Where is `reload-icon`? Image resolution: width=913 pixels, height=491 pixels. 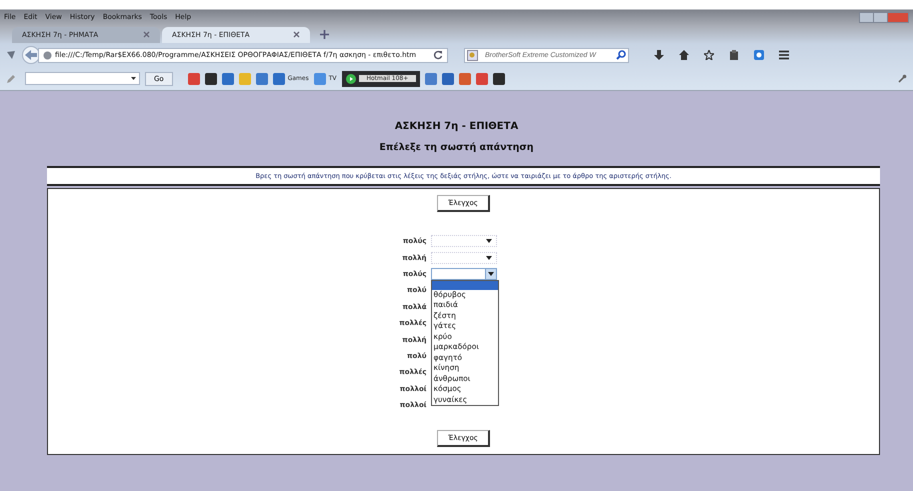
reload-icon is located at coordinates (438, 55).